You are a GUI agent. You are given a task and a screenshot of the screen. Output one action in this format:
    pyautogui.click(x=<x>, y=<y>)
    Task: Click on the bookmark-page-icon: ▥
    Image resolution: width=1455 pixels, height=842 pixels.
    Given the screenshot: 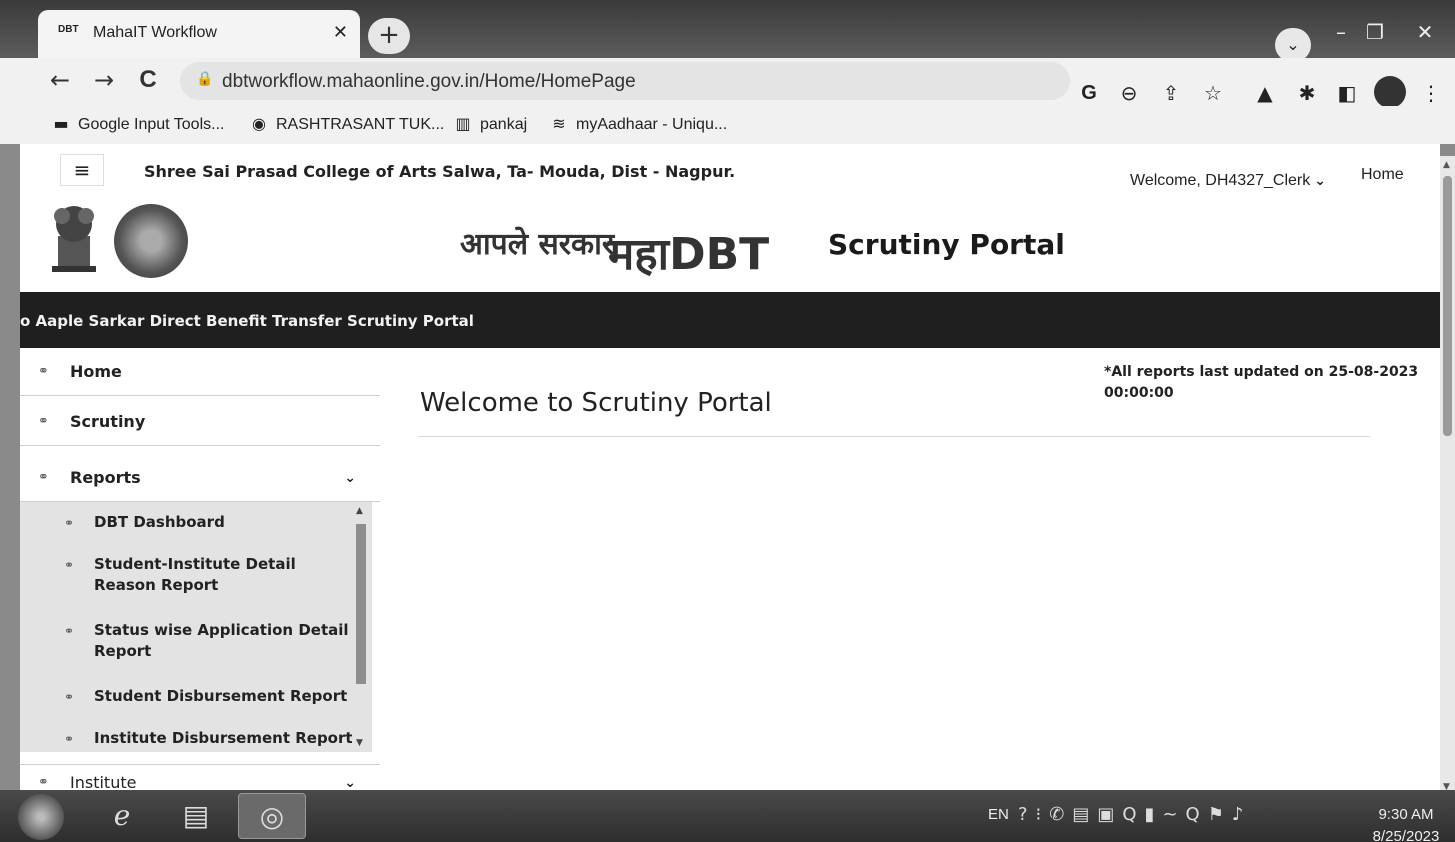 What is the action you would take?
    pyautogui.click(x=463, y=123)
    